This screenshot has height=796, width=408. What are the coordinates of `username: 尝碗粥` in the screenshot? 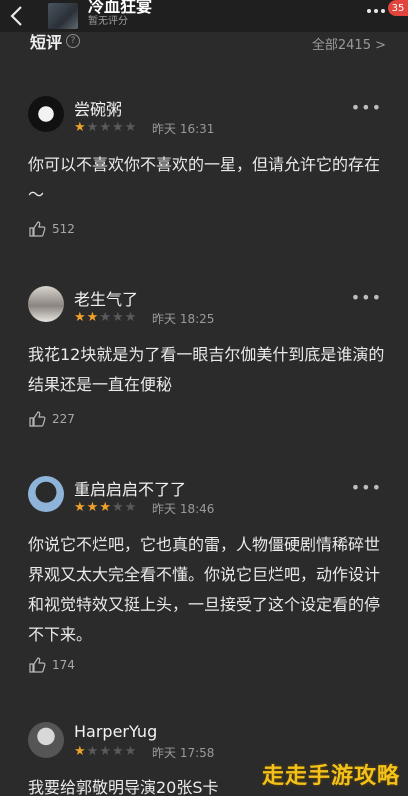 It's located at (98, 108).